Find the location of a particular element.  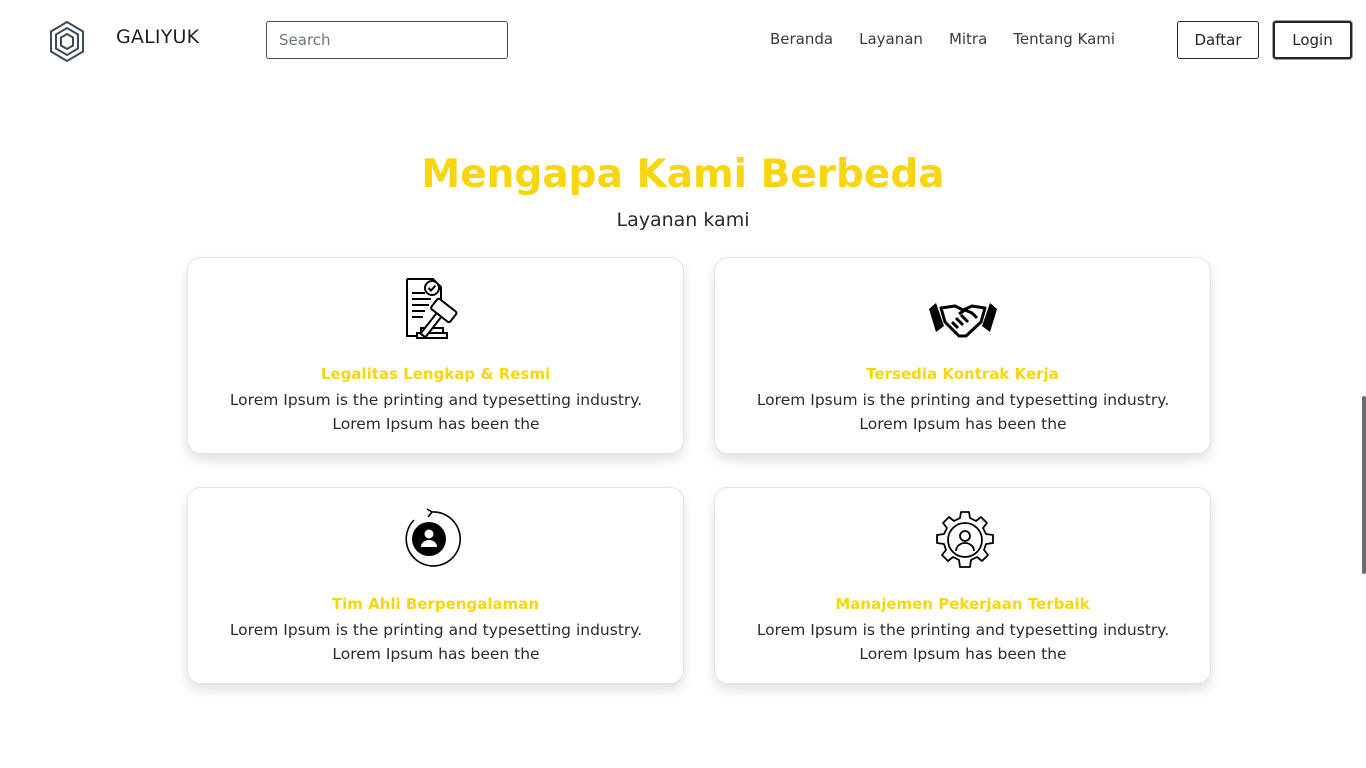

card-title: Tersedia Kontrak Kerja is located at coordinates (962, 374).